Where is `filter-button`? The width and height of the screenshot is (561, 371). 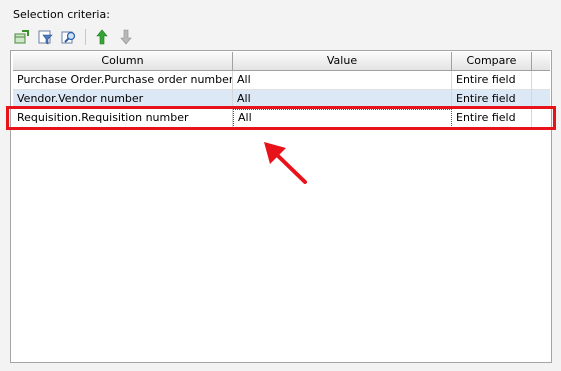 filter-button is located at coordinates (45, 37).